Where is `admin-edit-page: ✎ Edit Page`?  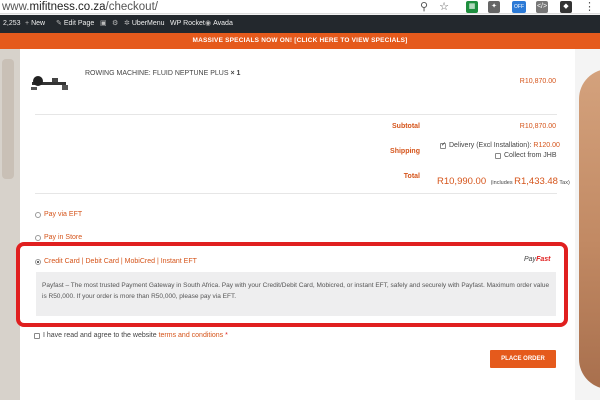 admin-edit-page: ✎ Edit Page is located at coordinates (75, 24).